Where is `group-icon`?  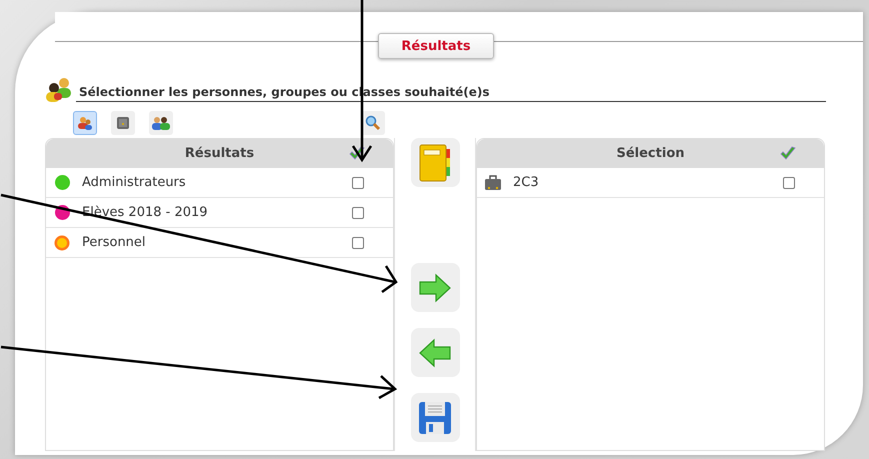 group-icon is located at coordinates (161, 123).